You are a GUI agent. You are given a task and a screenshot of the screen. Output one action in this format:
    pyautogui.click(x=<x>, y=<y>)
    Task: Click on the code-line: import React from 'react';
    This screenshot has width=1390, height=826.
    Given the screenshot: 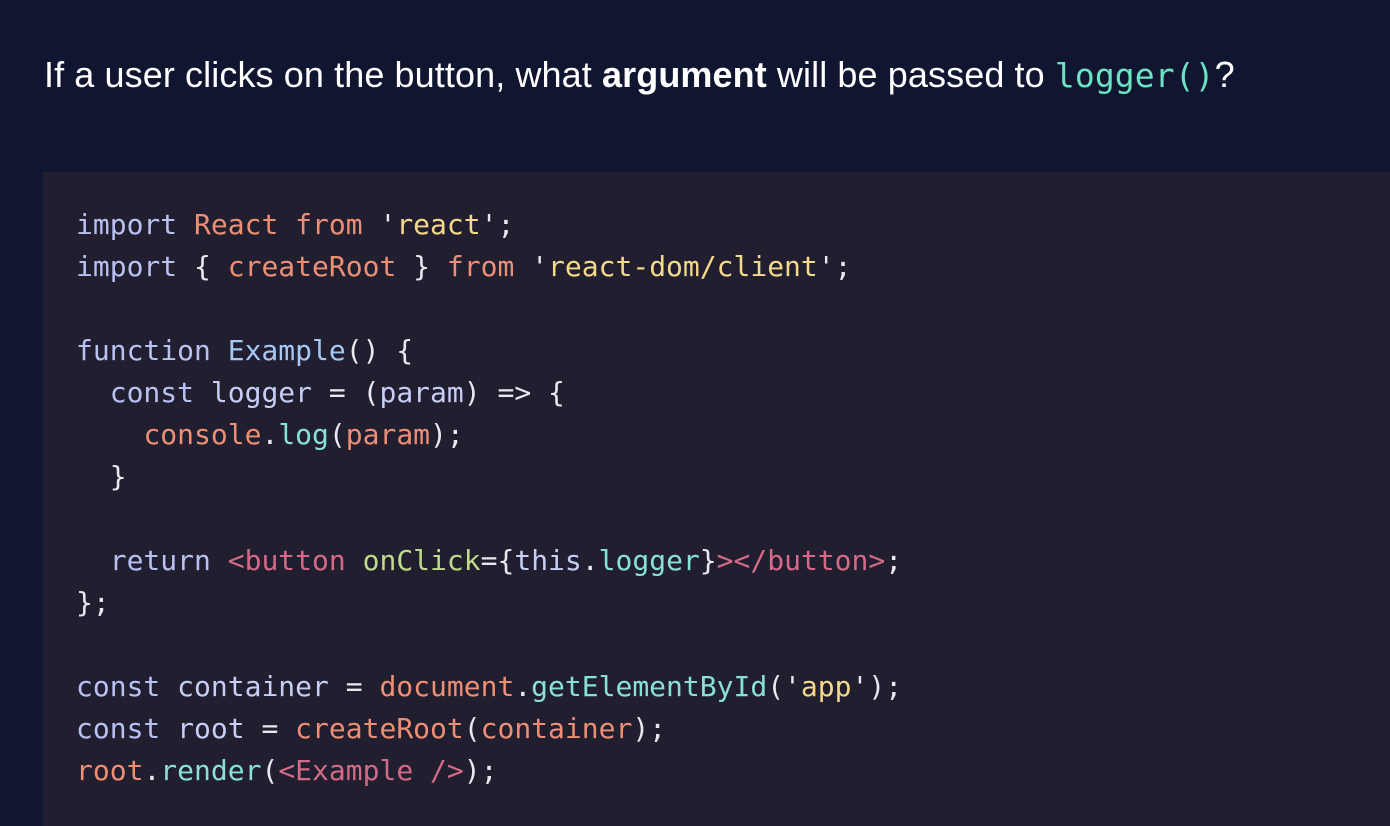 What is the action you would take?
    pyautogui.click(x=489, y=225)
    